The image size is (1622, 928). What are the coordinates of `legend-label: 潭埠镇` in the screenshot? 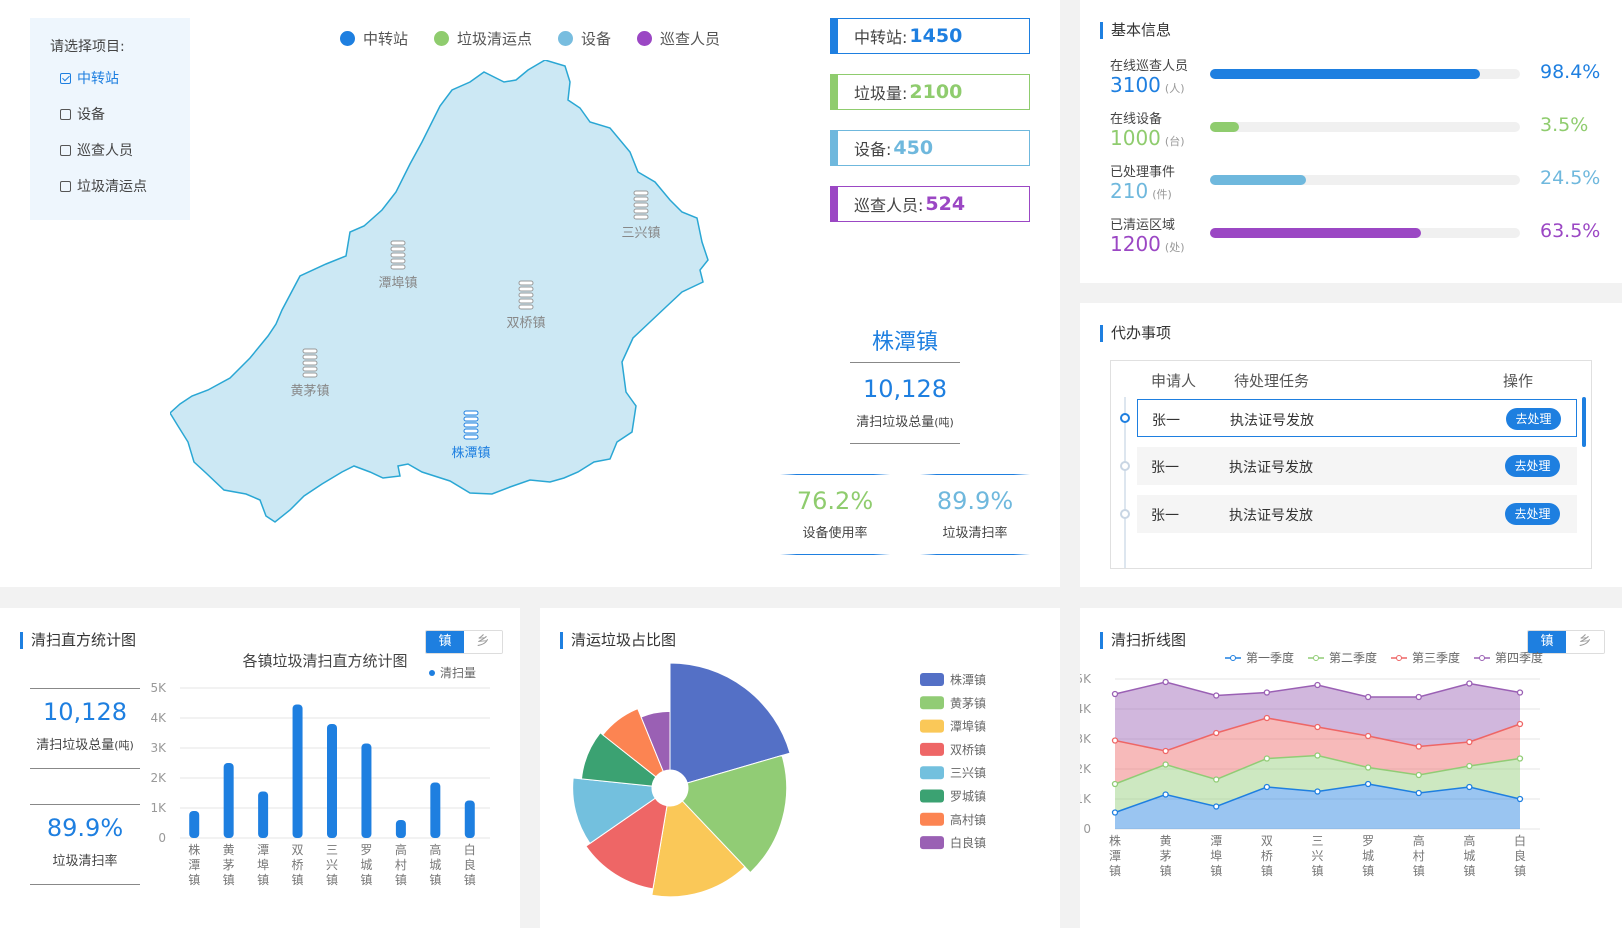 It's located at (968, 727).